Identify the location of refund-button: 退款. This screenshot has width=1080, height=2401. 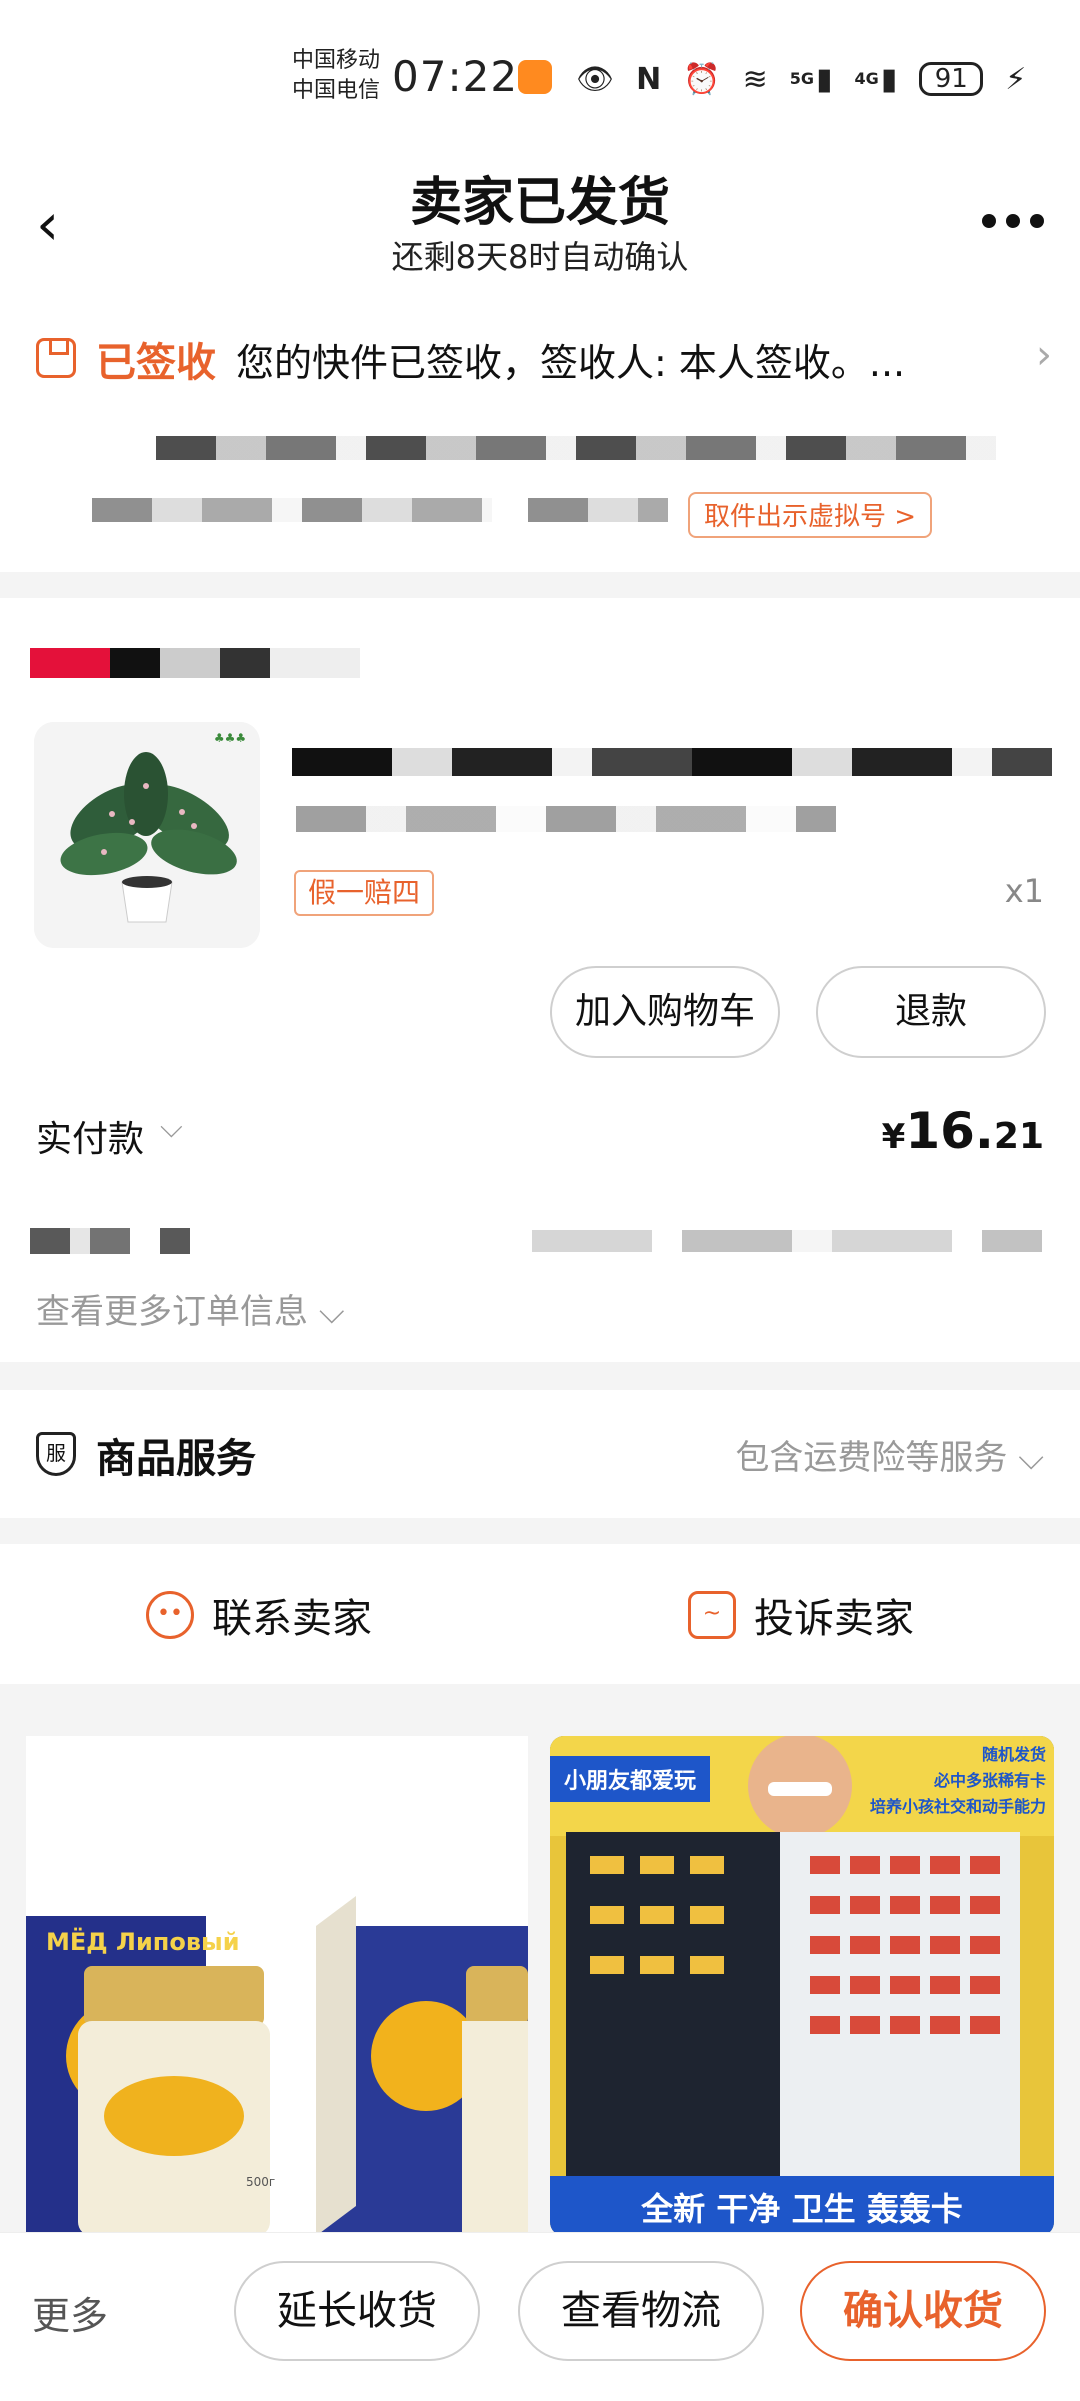
(931, 1012).